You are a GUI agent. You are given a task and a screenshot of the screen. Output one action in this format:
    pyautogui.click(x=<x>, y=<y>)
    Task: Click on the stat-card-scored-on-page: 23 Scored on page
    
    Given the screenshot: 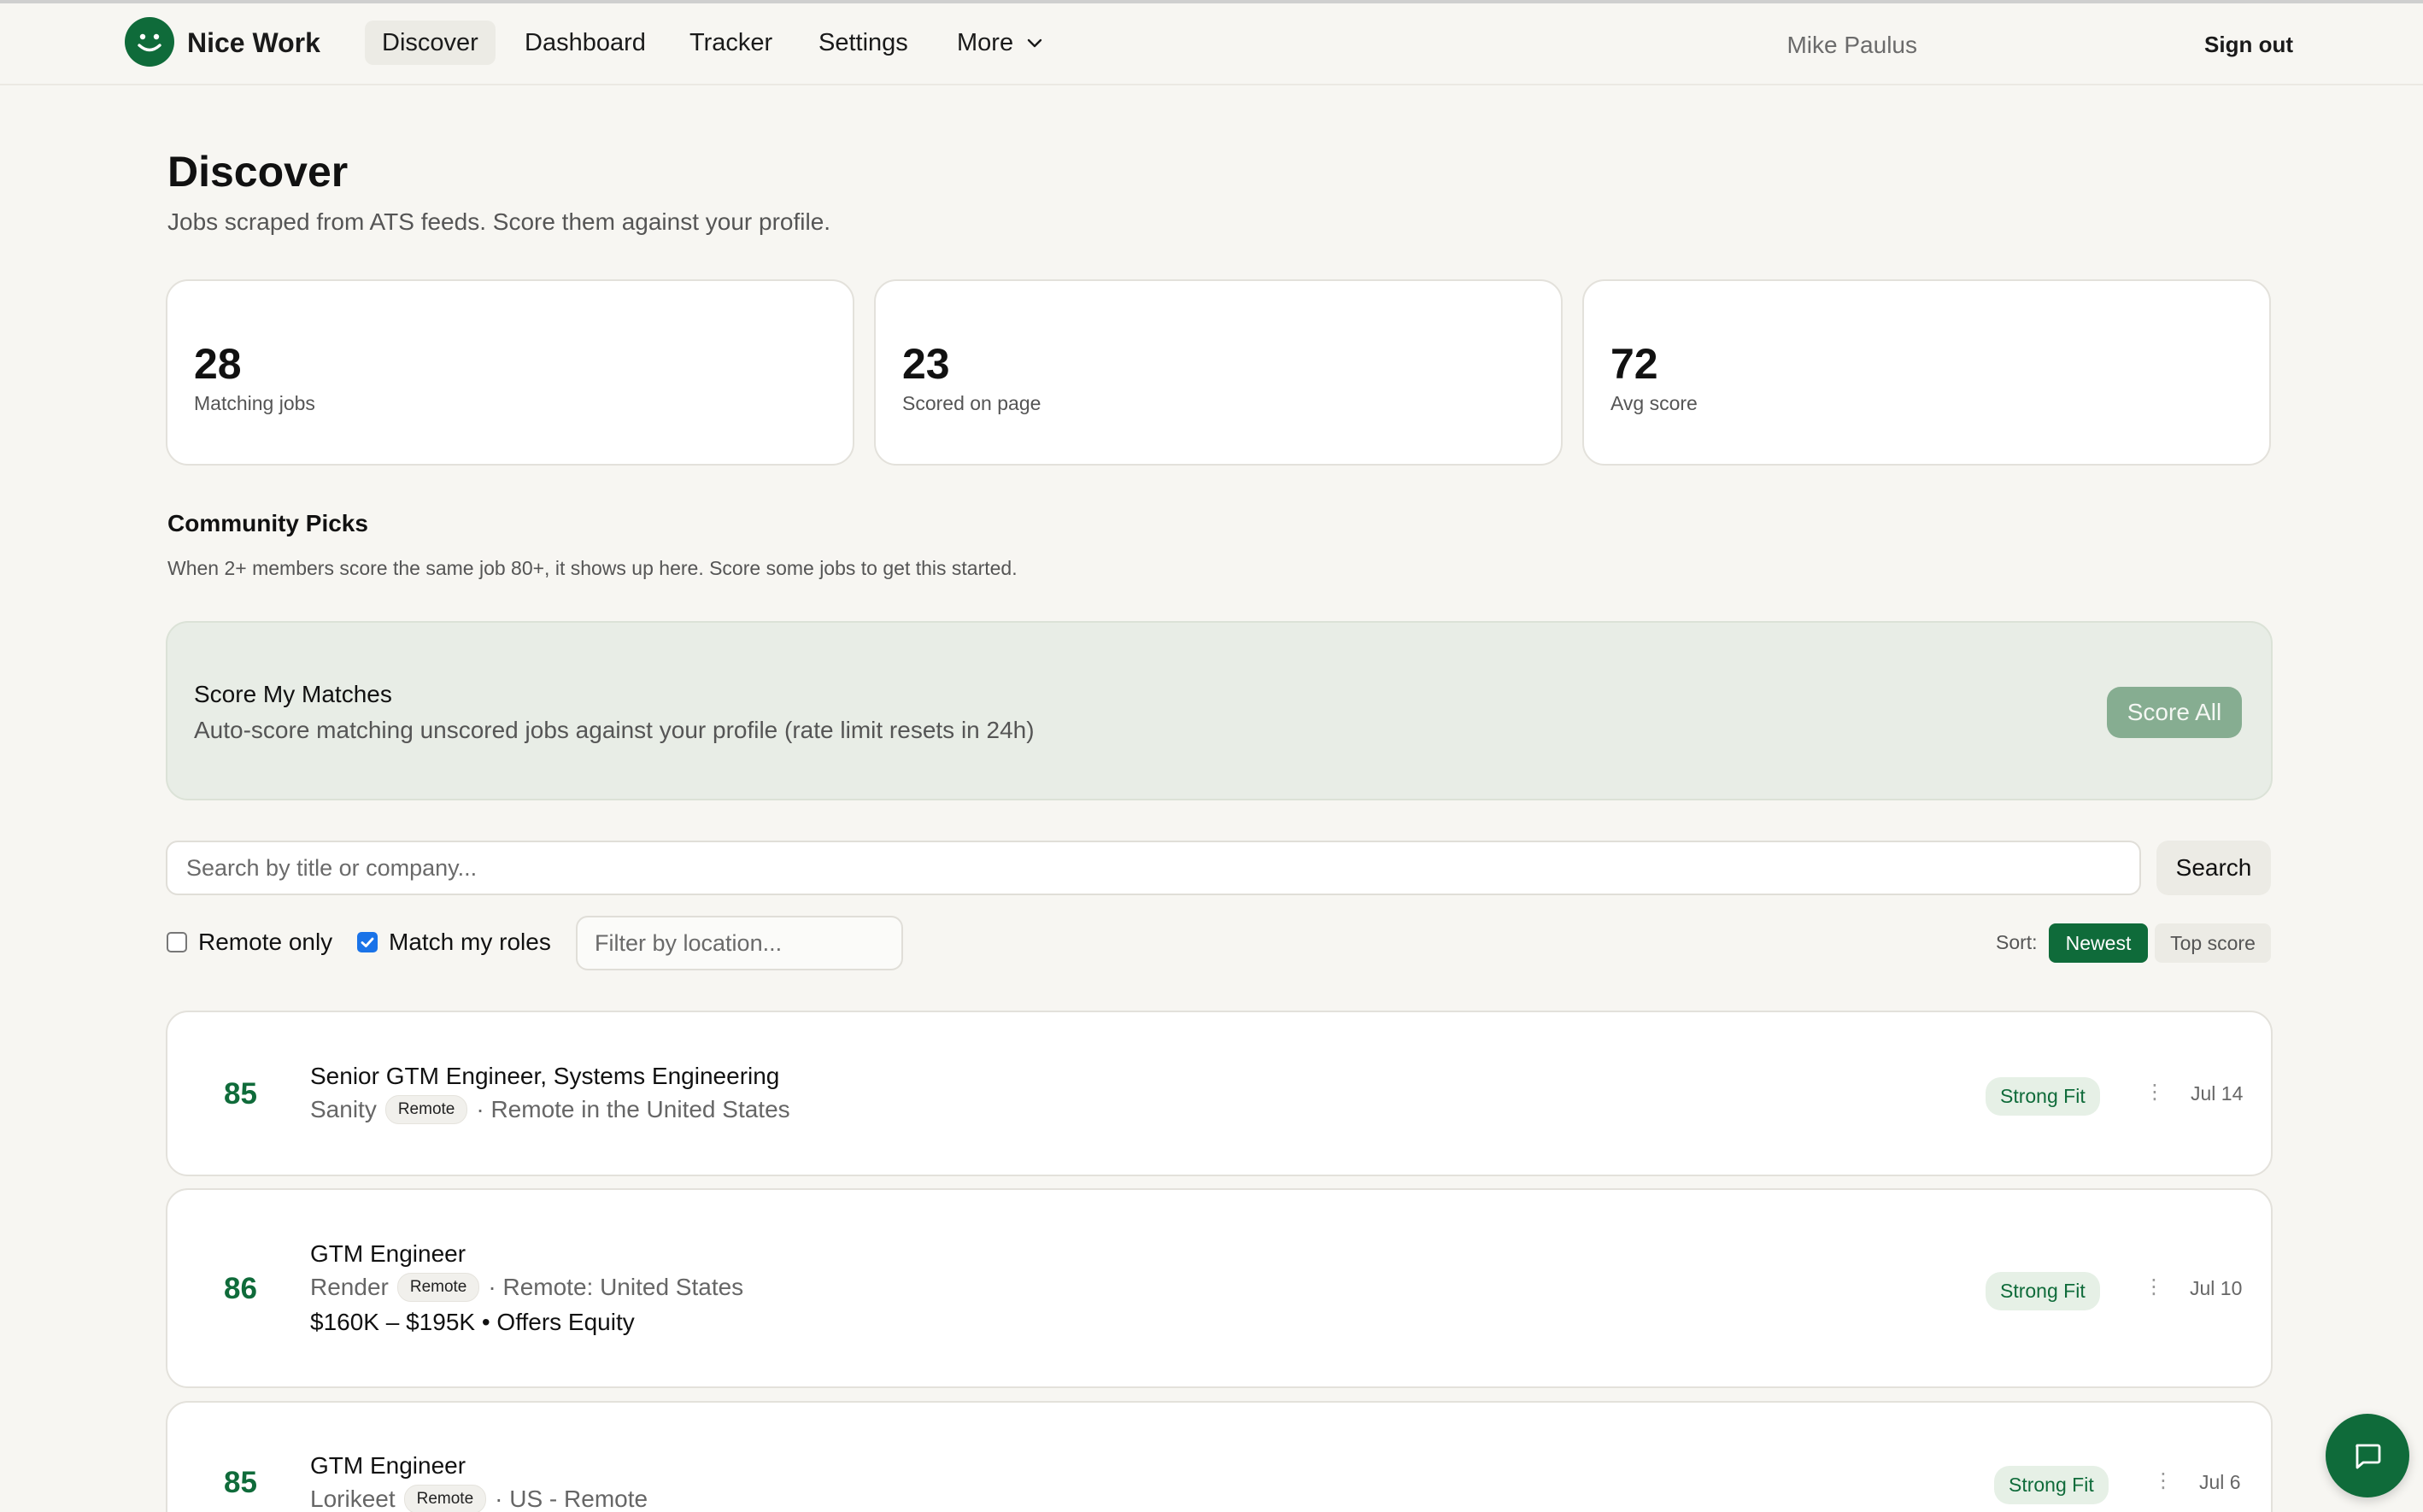 What is the action you would take?
    pyautogui.click(x=1218, y=372)
    